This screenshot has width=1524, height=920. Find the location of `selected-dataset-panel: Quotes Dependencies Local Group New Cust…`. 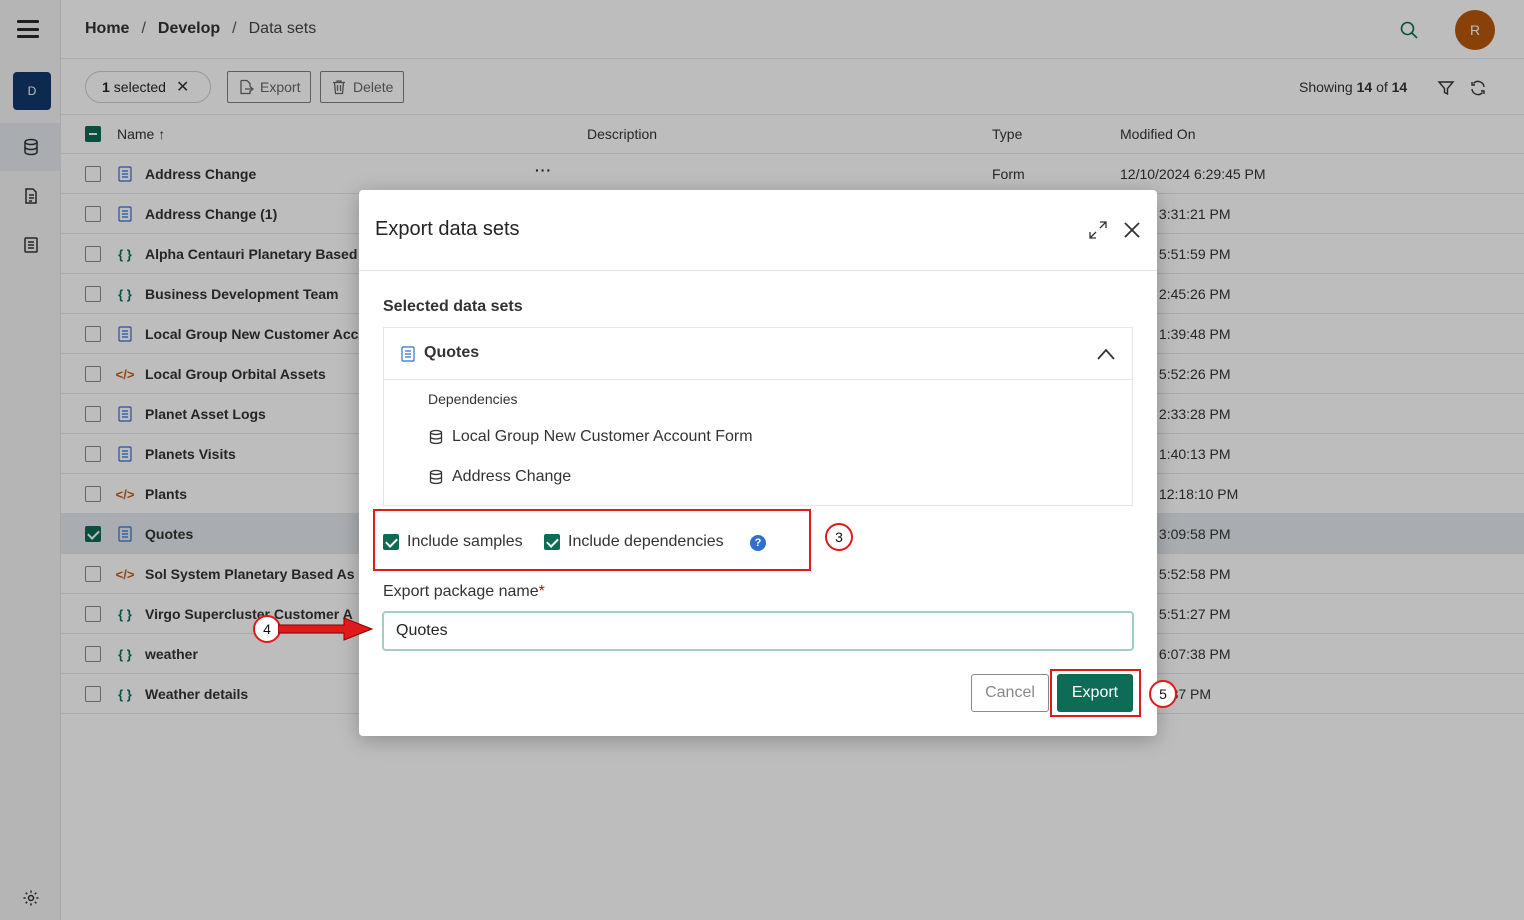

selected-dataset-panel: Quotes Dependencies Local Group New Cust… is located at coordinates (758, 416).